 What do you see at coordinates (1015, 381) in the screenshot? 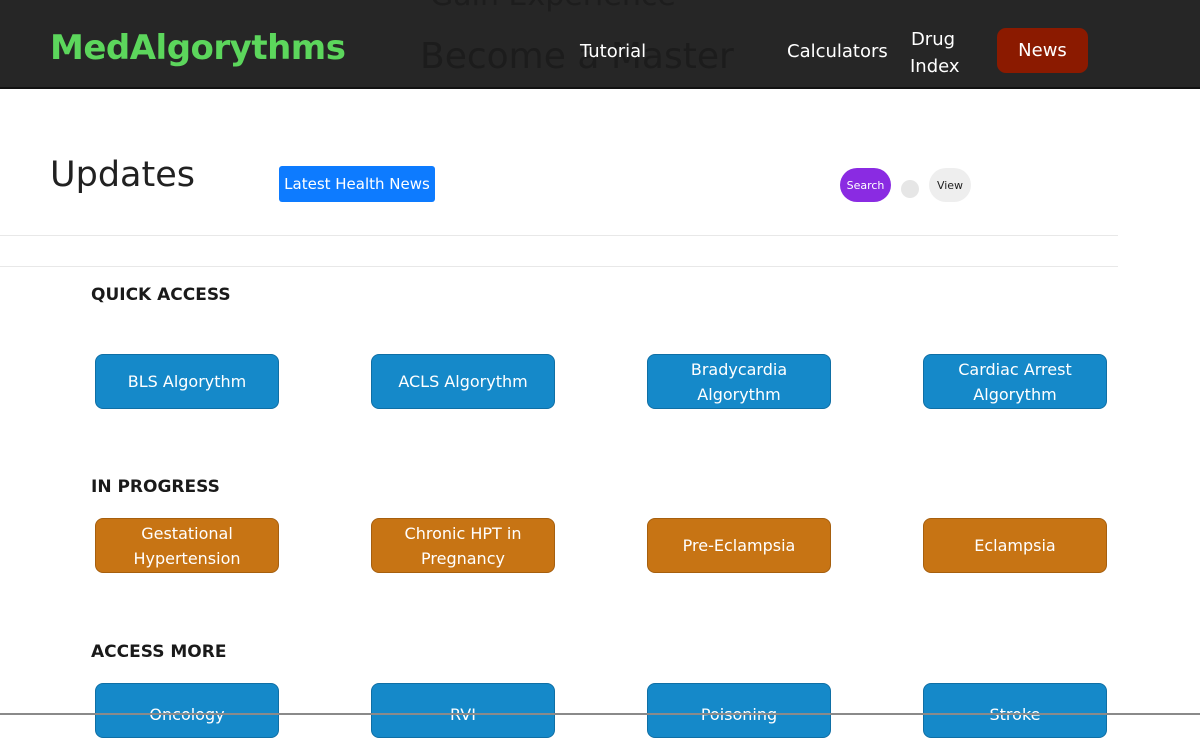
I see `tile-cardiac-arrest-algorythm: Cardiac Arrest Algorythm` at bounding box center [1015, 381].